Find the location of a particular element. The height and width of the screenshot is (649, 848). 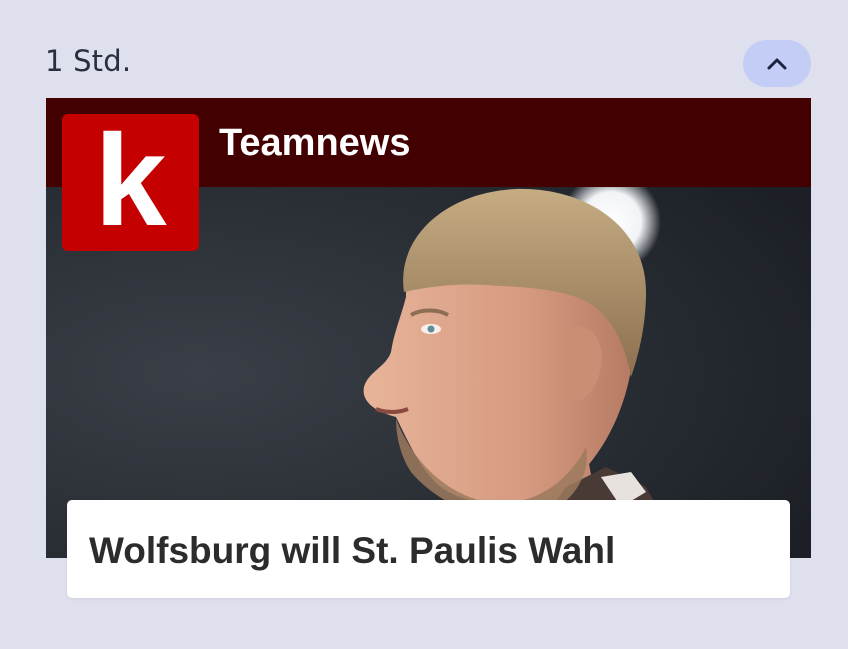

kicker-logo: k is located at coordinates (130, 182).